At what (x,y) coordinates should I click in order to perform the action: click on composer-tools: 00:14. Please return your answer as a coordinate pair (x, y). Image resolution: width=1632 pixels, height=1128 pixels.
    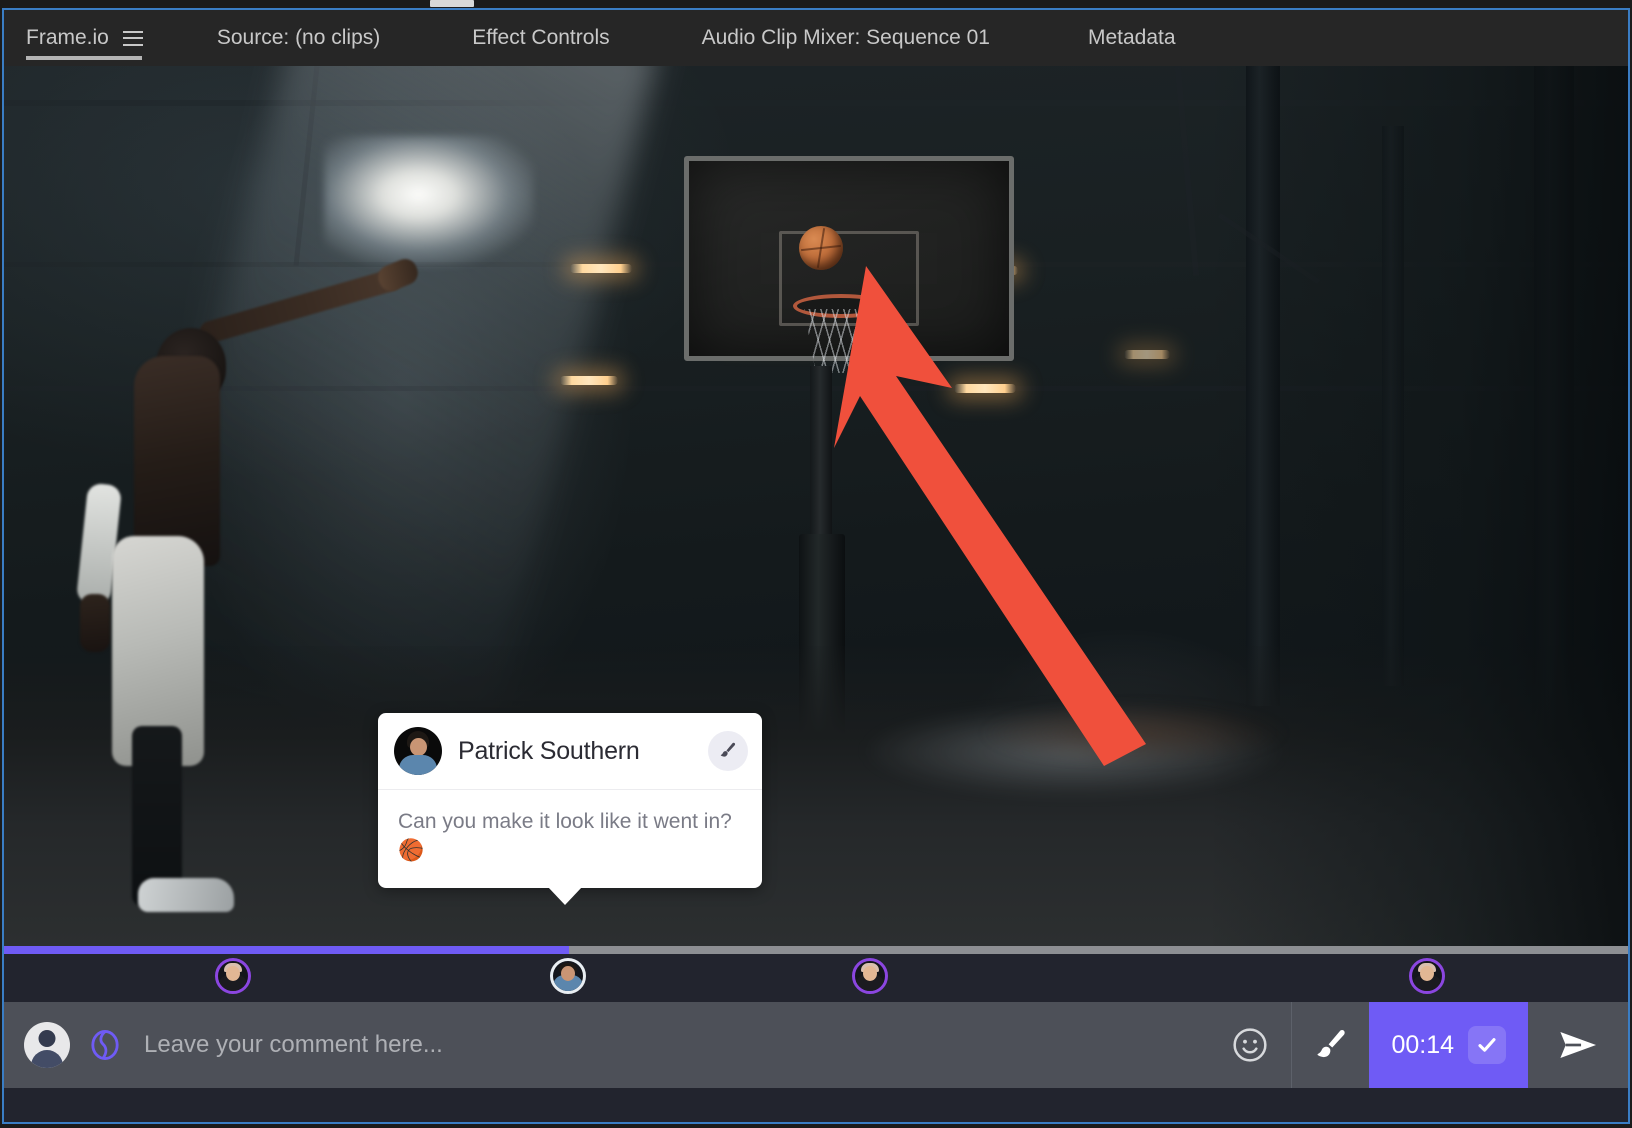
    Looking at the image, I should click on (1418, 1045).